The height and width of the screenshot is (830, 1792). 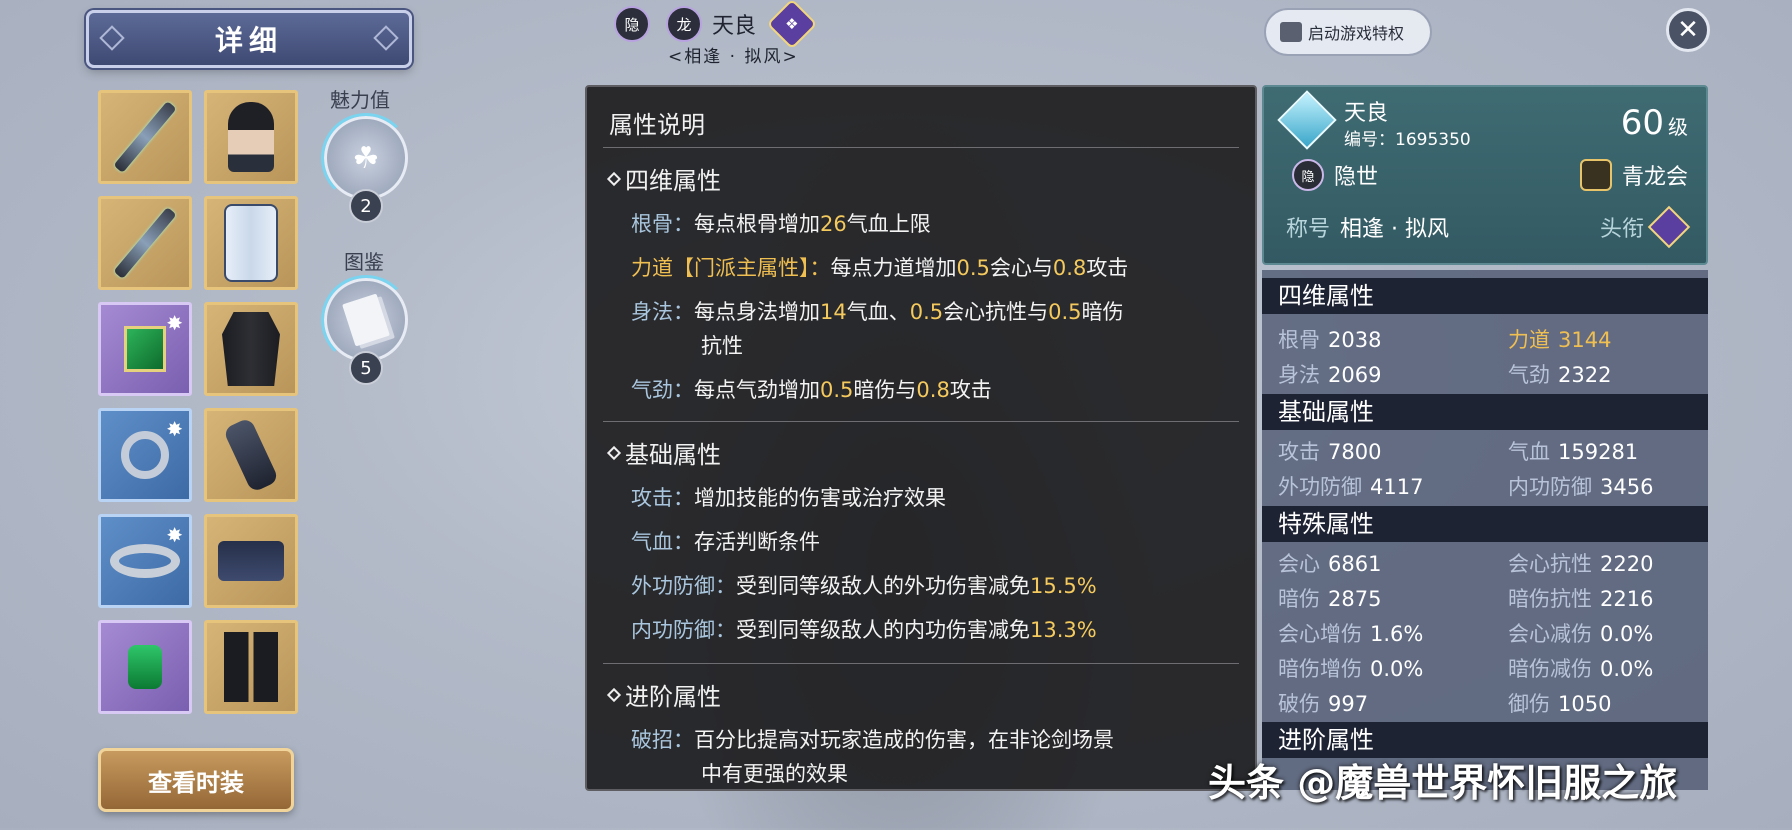 I want to click on desc-row-genggu: 根骨：每点根骨增加26气血上限, so click(x=781, y=224).